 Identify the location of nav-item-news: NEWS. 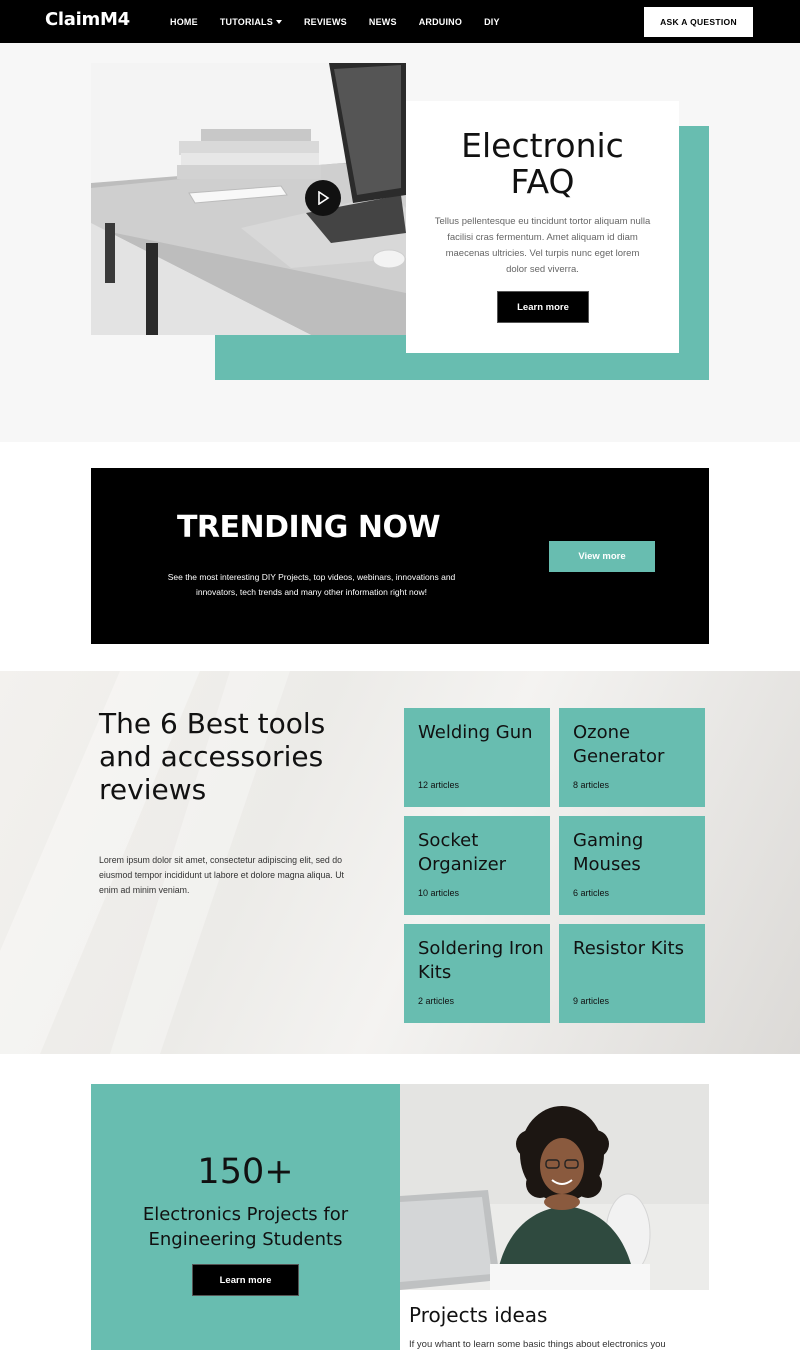
(383, 22).